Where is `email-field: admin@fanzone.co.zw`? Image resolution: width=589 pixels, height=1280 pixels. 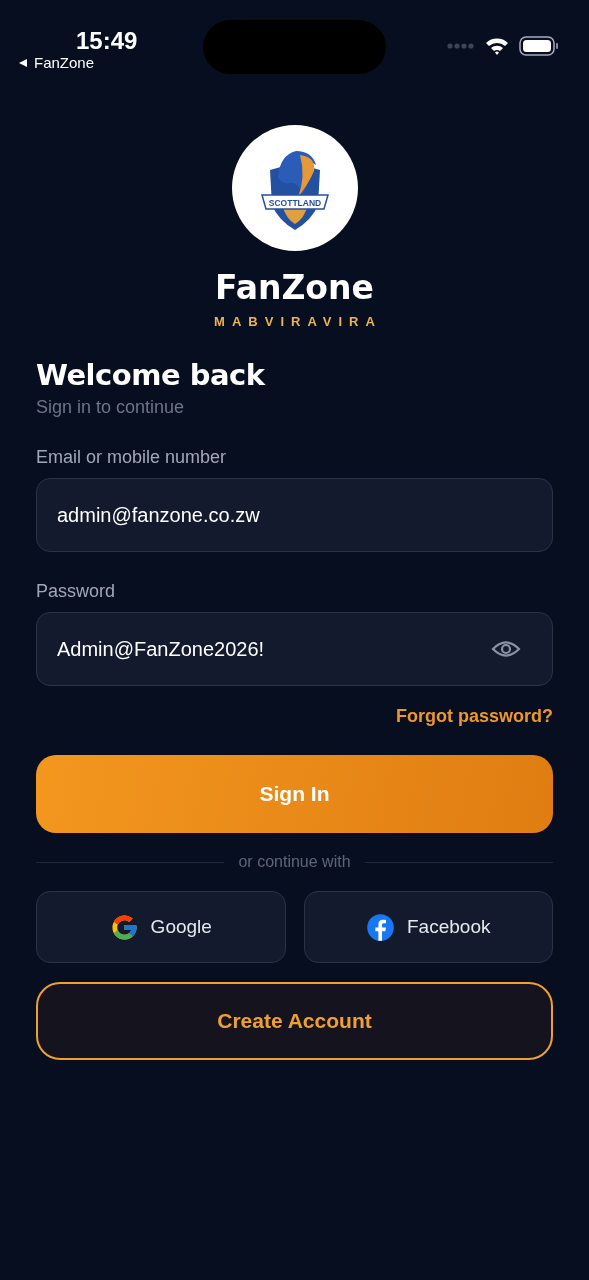 email-field: admin@fanzone.co.zw is located at coordinates (294, 515).